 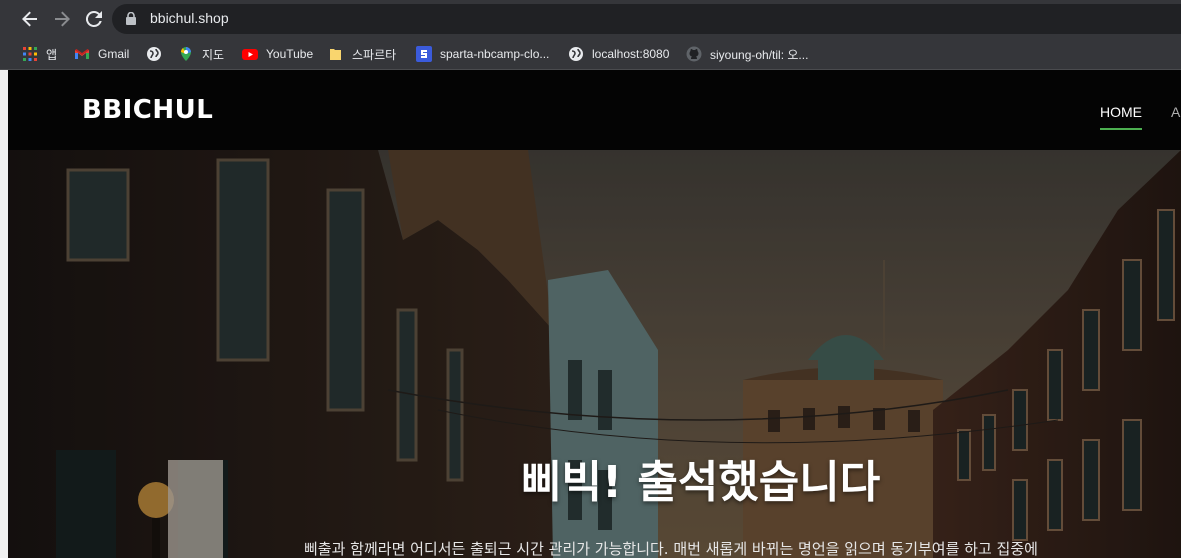 What do you see at coordinates (82, 54) in the screenshot?
I see `gmail-icon` at bounding box center [82, 54].